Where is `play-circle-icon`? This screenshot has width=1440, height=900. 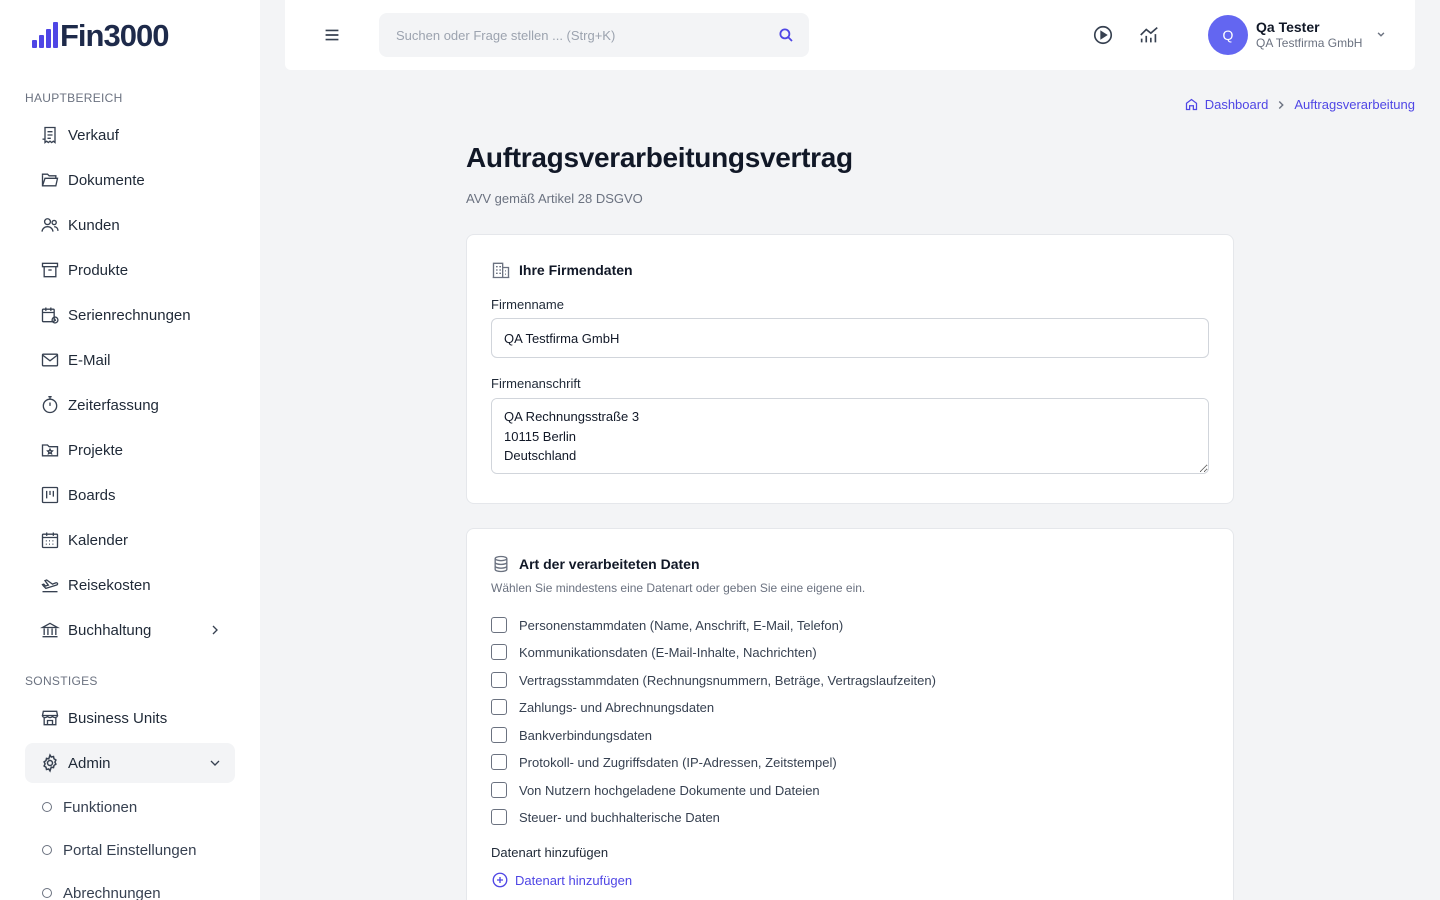 play-circle-icon is located at coordinates (1103, 35).